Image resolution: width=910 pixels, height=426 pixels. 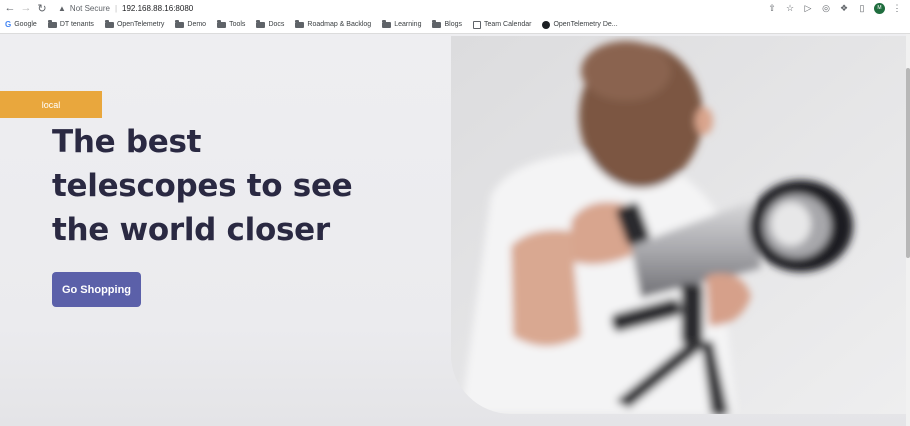 I want to click on bookmark-team-calendar: Team Calendar, so click(x=502, y=25).